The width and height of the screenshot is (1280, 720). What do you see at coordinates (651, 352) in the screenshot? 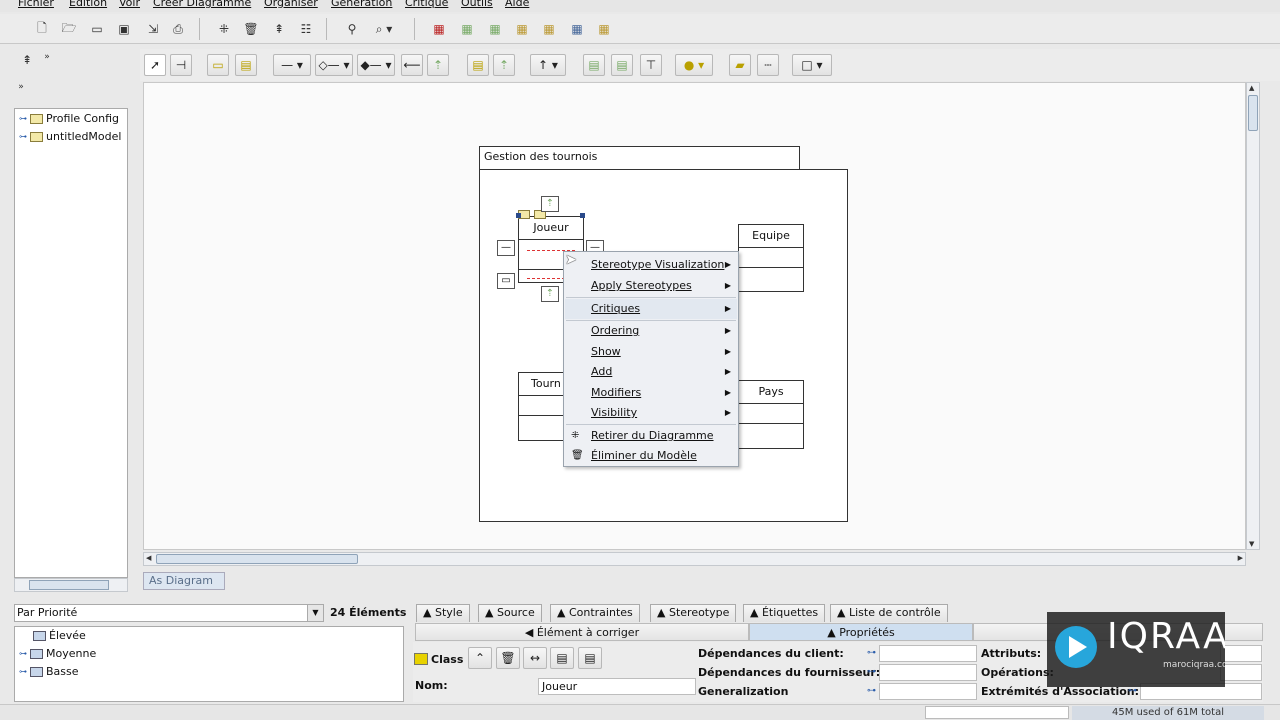
I see `menu-item-show: Show ▶` at bounding box center [651, 352].